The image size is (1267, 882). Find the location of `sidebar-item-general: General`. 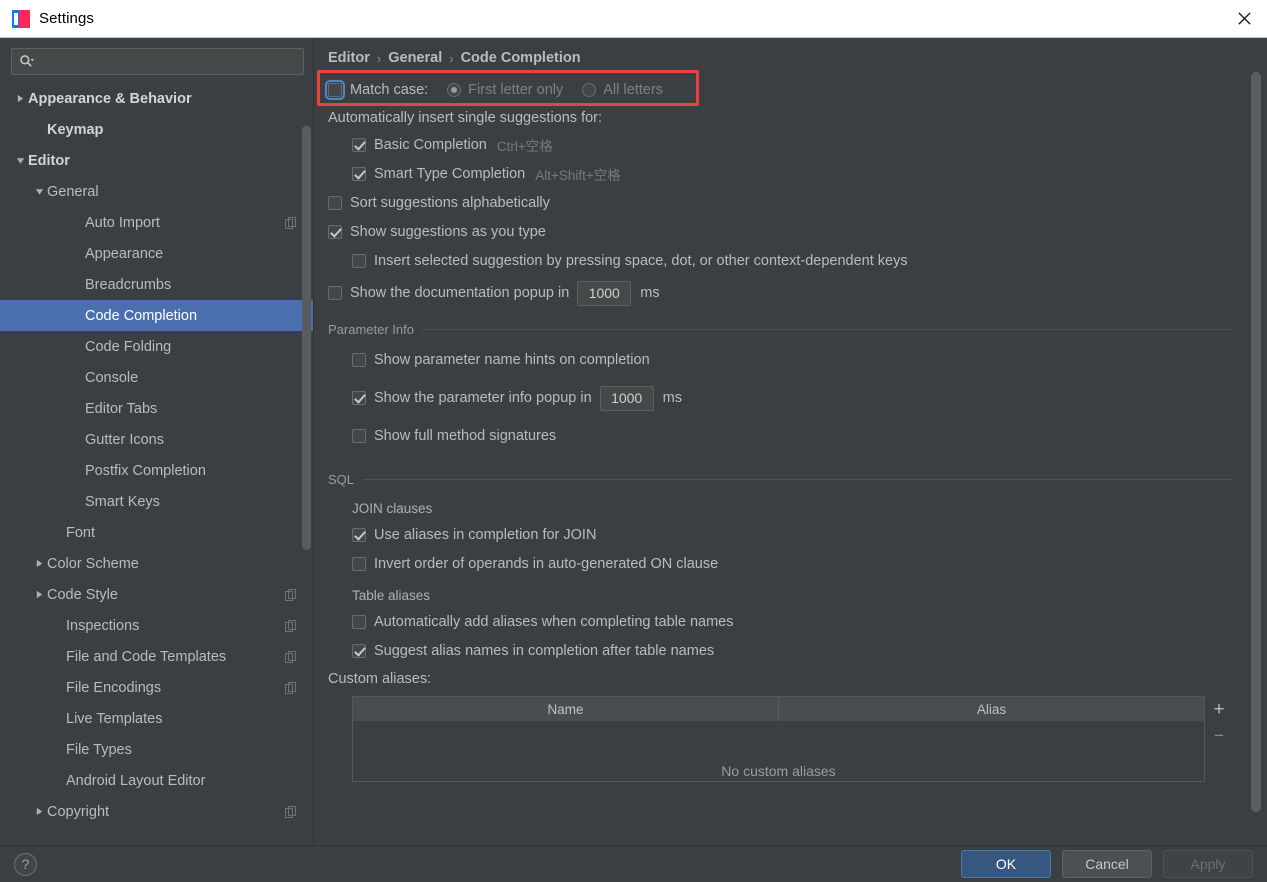

sidebar-item-general: General is located at coordinates (156, 191).